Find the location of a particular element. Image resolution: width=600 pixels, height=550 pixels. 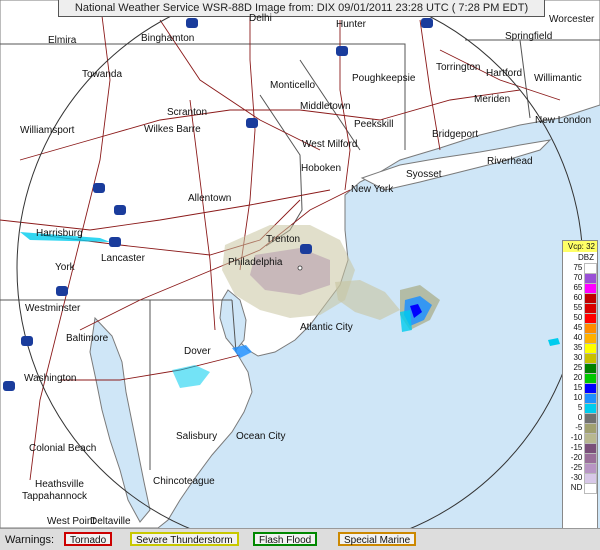

legend-unit: DBZ is located at coordinates (586, 257).